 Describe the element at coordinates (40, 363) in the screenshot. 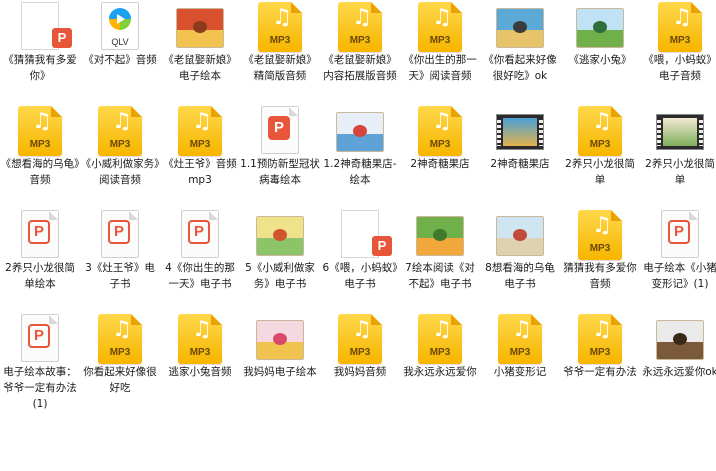

I see `file-item: P 电子绘本故事：爷爷一定有办法(1)` at that location.